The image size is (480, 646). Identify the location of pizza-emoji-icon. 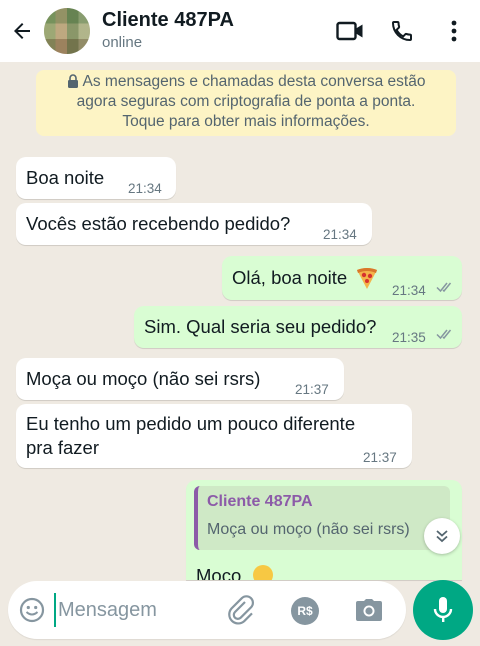
(367, 278).